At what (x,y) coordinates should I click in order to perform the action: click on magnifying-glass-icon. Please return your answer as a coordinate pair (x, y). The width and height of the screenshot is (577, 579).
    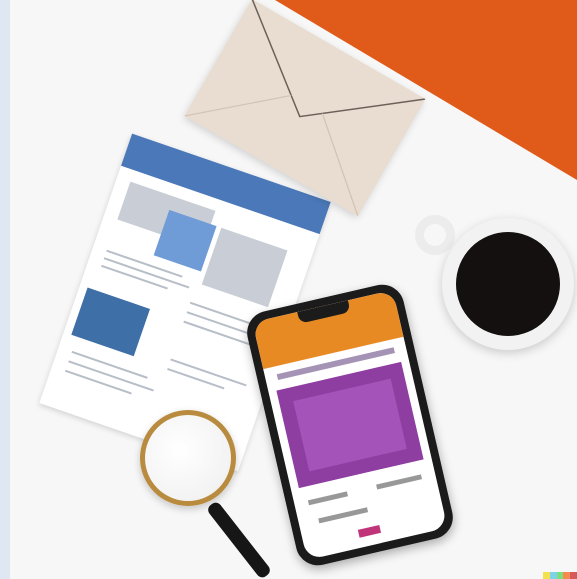
    Looking at the image, I should click on (188, 458).